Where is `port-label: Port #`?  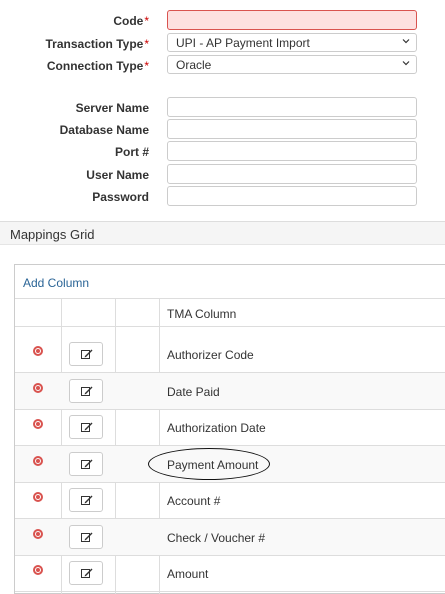 port-label: Port # is located at coordinates (131, 152).